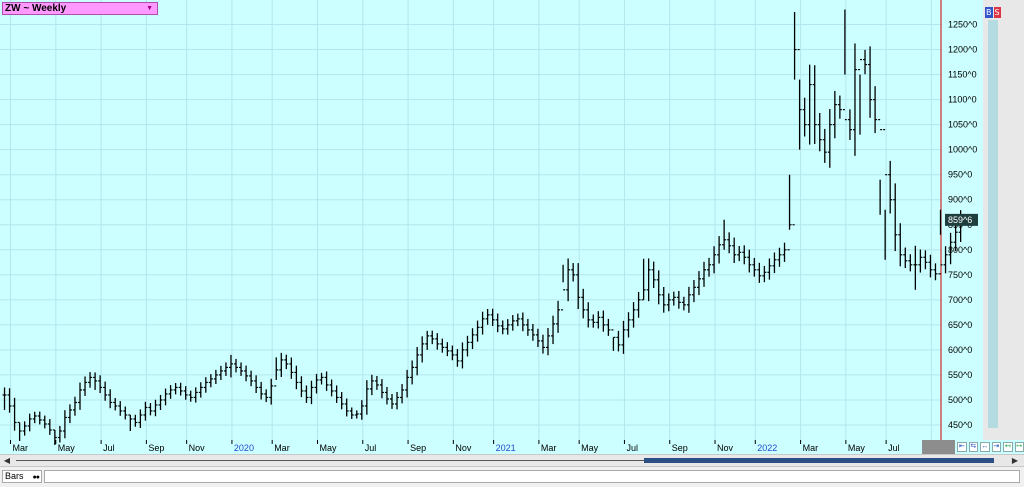  Describe the element at coordinates (962, 25) in the screenshot. I see `y-tick-label: 1250^0` at that location.